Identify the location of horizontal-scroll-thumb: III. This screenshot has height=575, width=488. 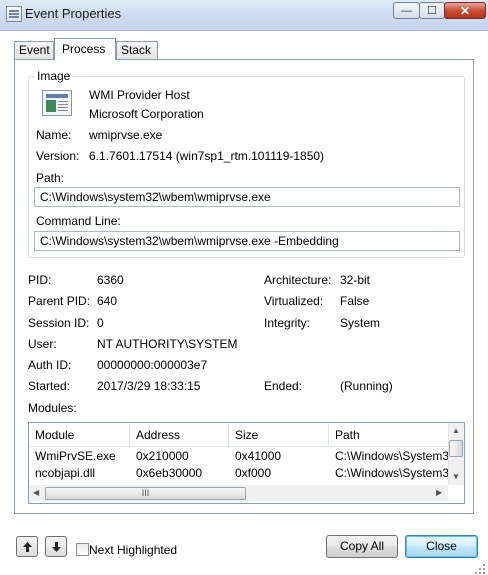
(145, 493).